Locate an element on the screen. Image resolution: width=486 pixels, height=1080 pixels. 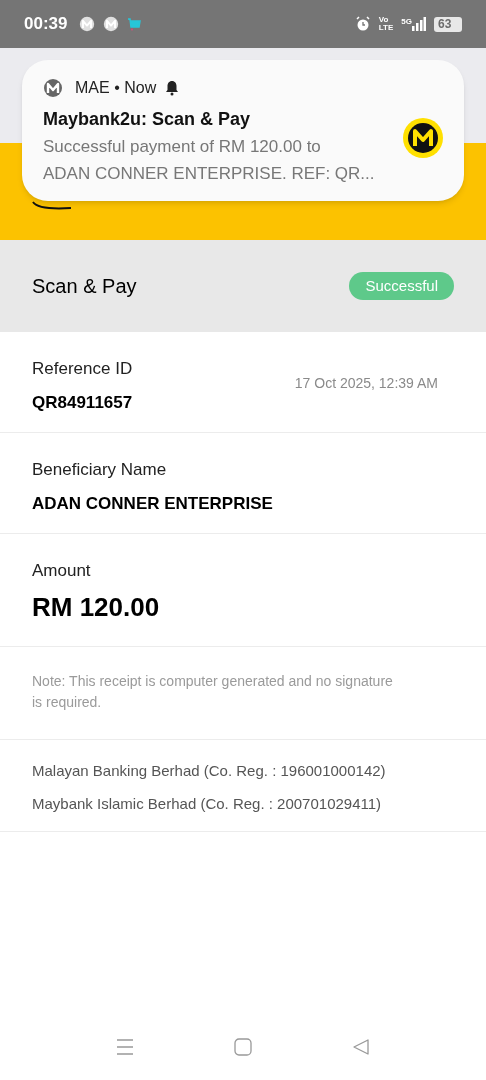
notification-source: MAE • Now is located at coordinates (116, 88).